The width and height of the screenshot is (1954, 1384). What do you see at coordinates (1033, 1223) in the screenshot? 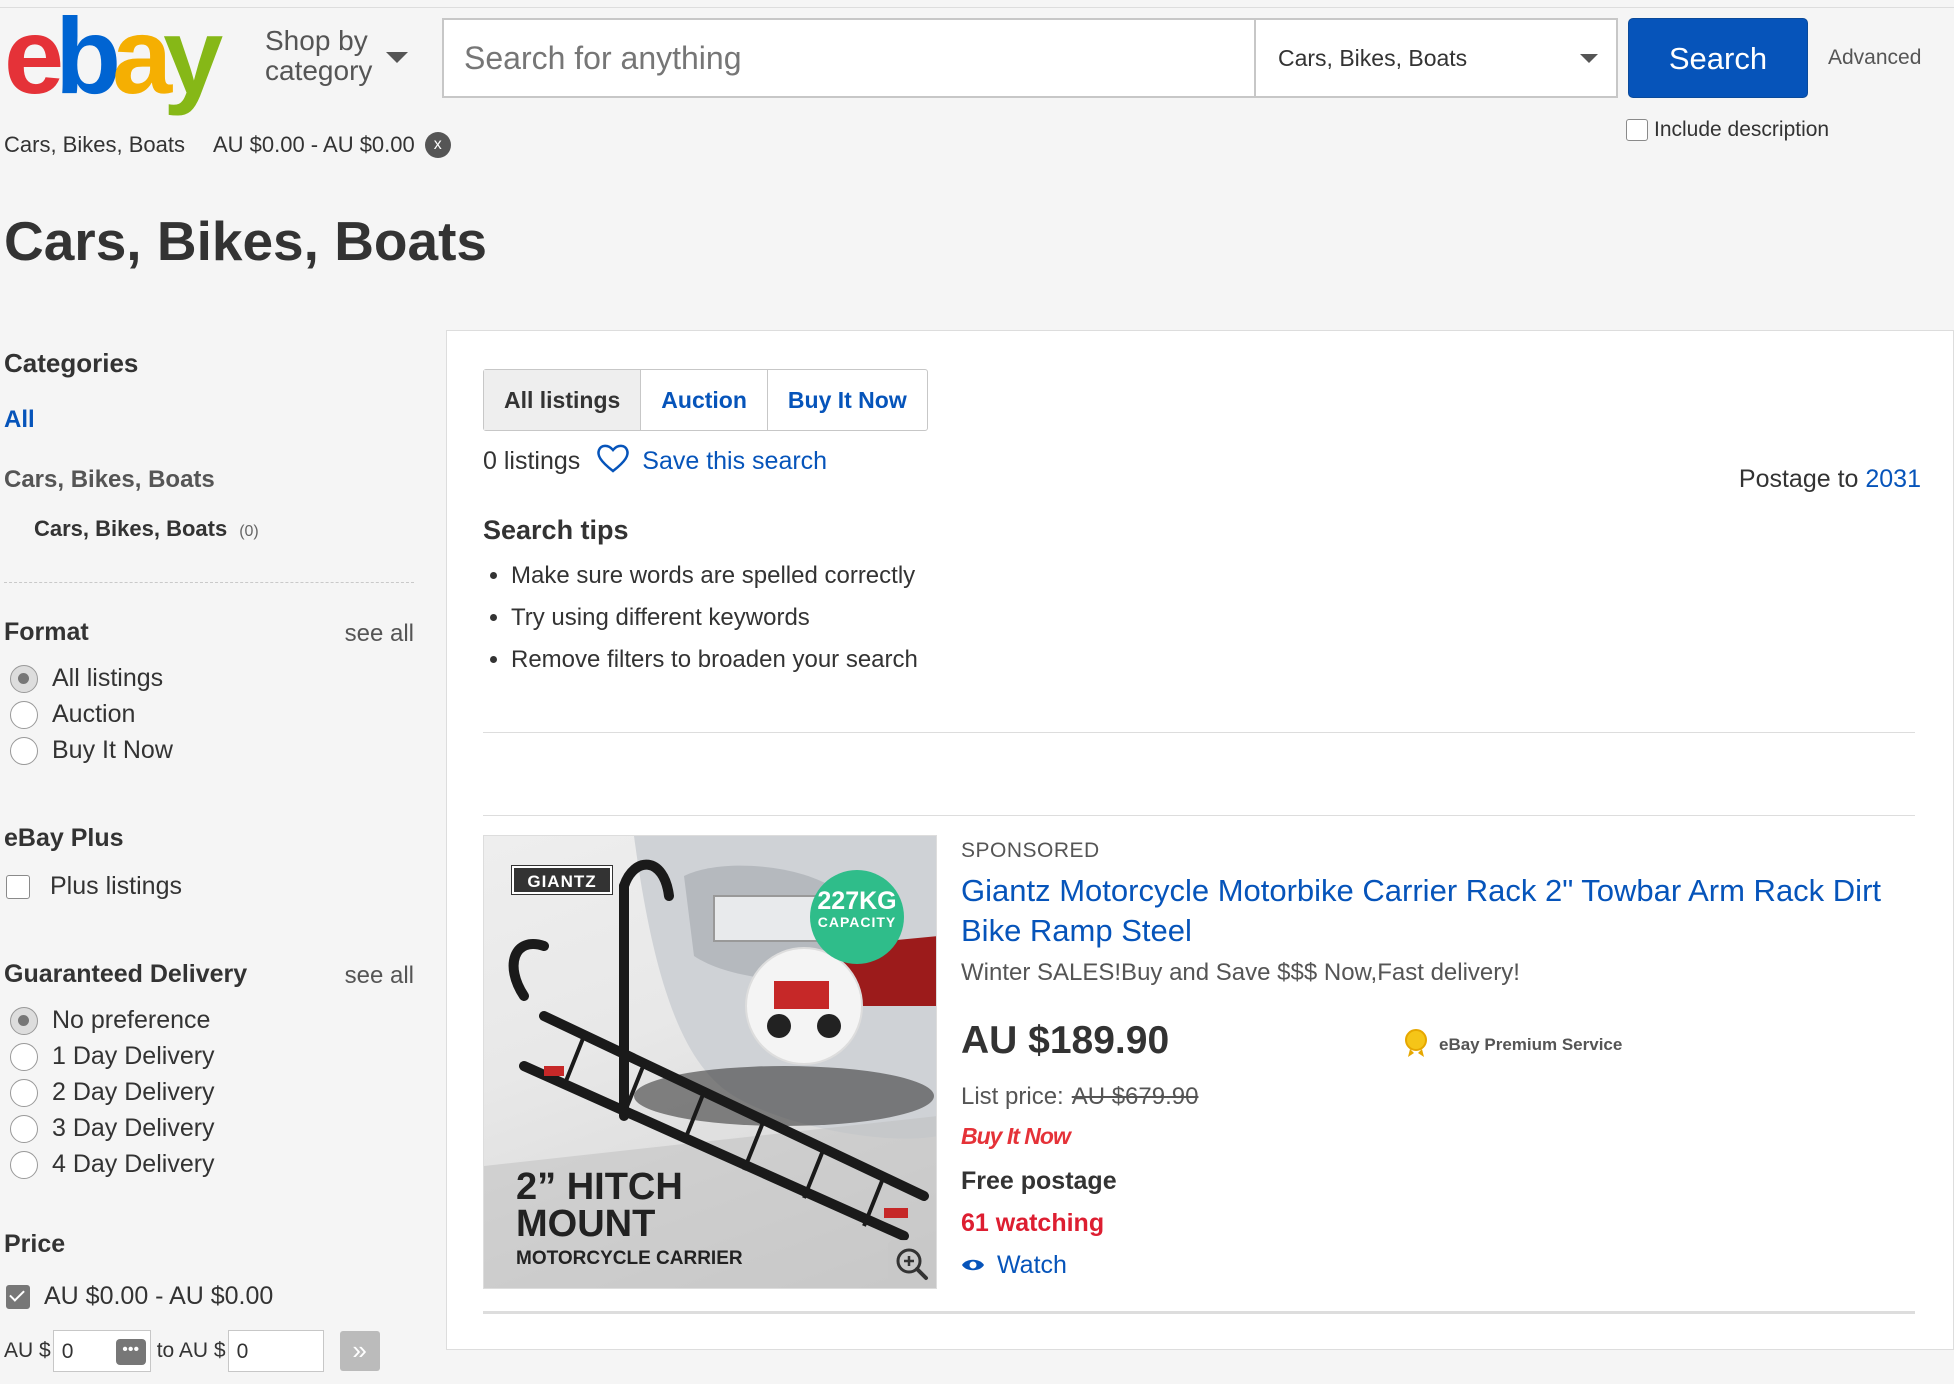
I see `watching-count: 61 watching` at bounding box center [1033, 1223].